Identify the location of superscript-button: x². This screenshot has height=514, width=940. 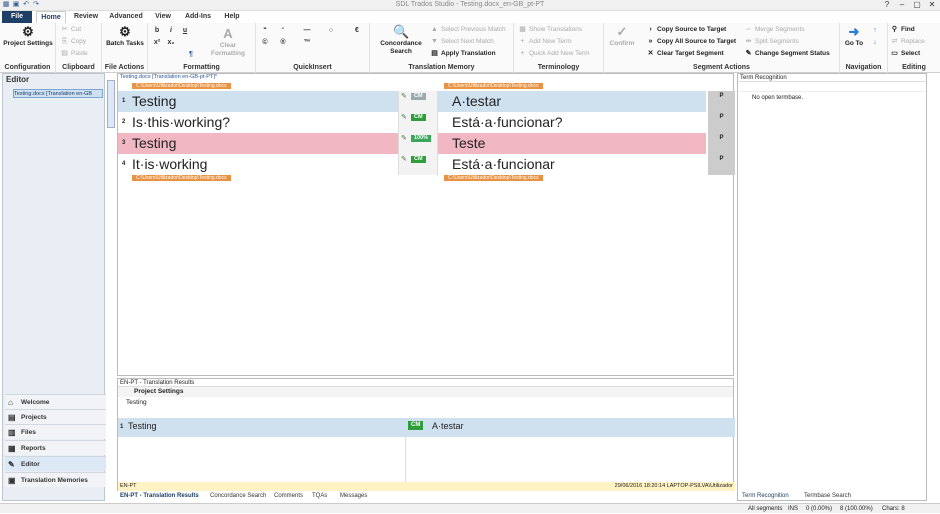
(157, 42).